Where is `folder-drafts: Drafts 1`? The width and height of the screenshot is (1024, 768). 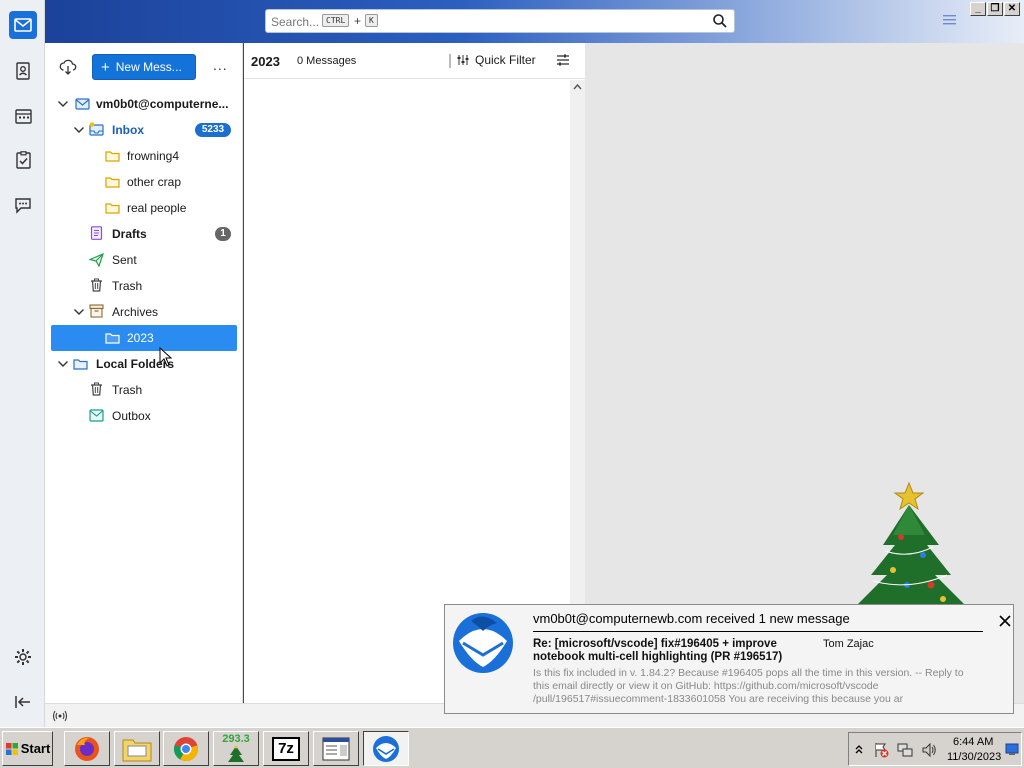 folder-drafts: Drafts 1 is located at coordinates (144, 234).